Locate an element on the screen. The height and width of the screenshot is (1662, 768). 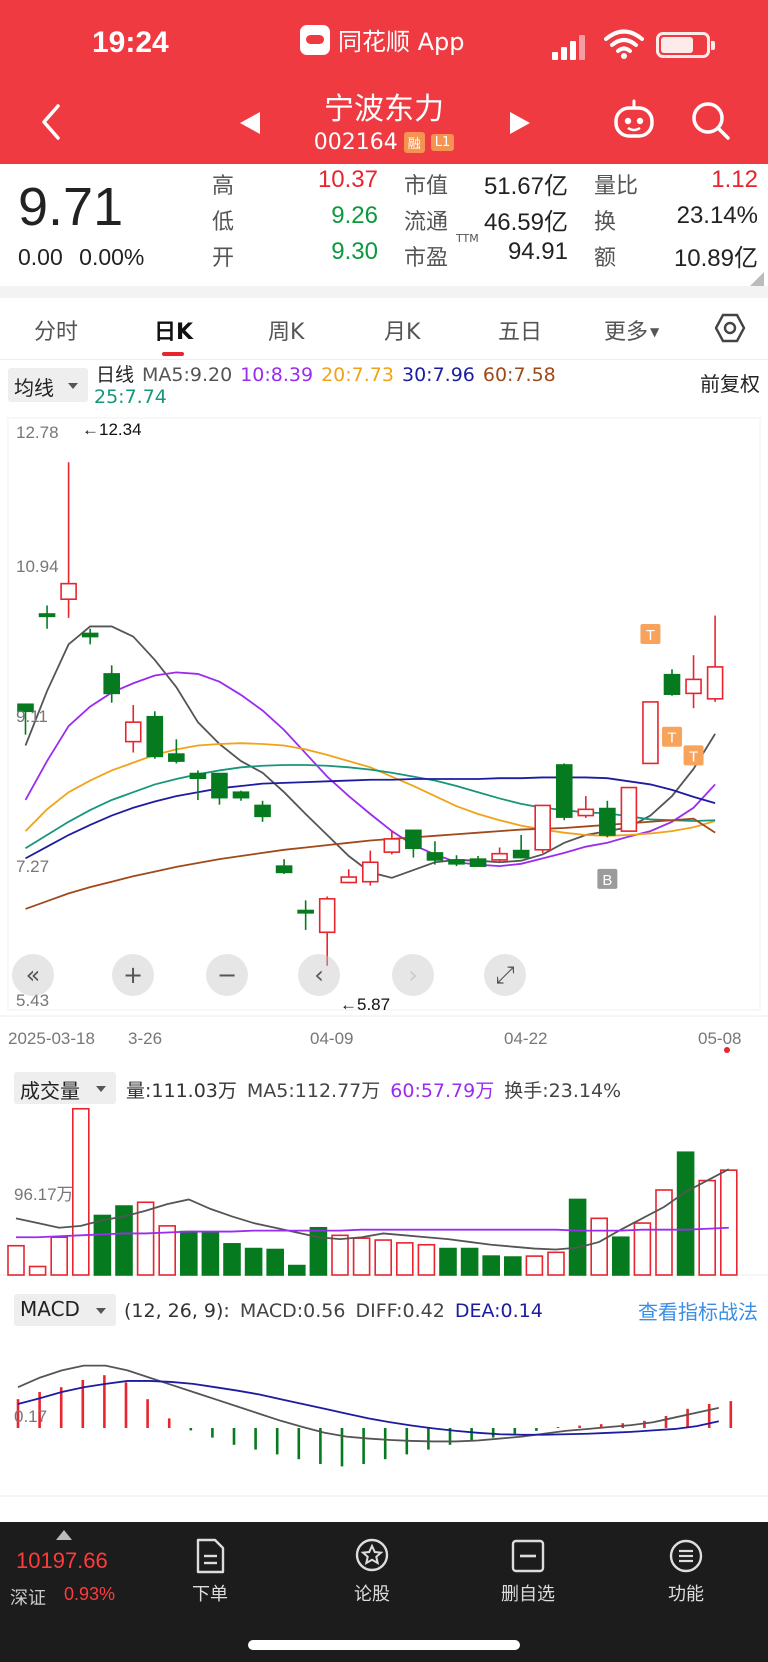
tab-more: 更多 ▼ is located at coordinates (631, 330).